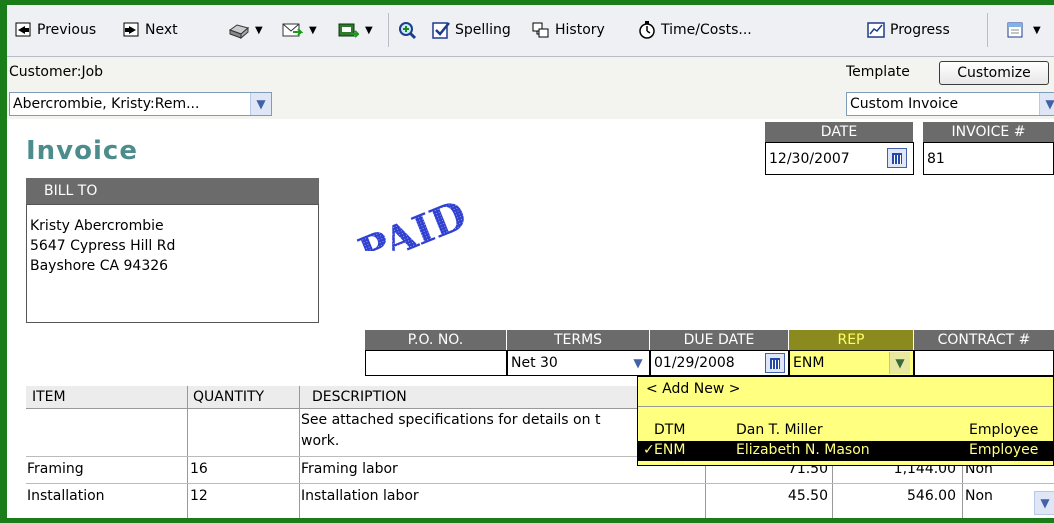  Describe the element at coordinates (767, 496) in the screenshot. I see `rate-cell: 45.50` at that location.